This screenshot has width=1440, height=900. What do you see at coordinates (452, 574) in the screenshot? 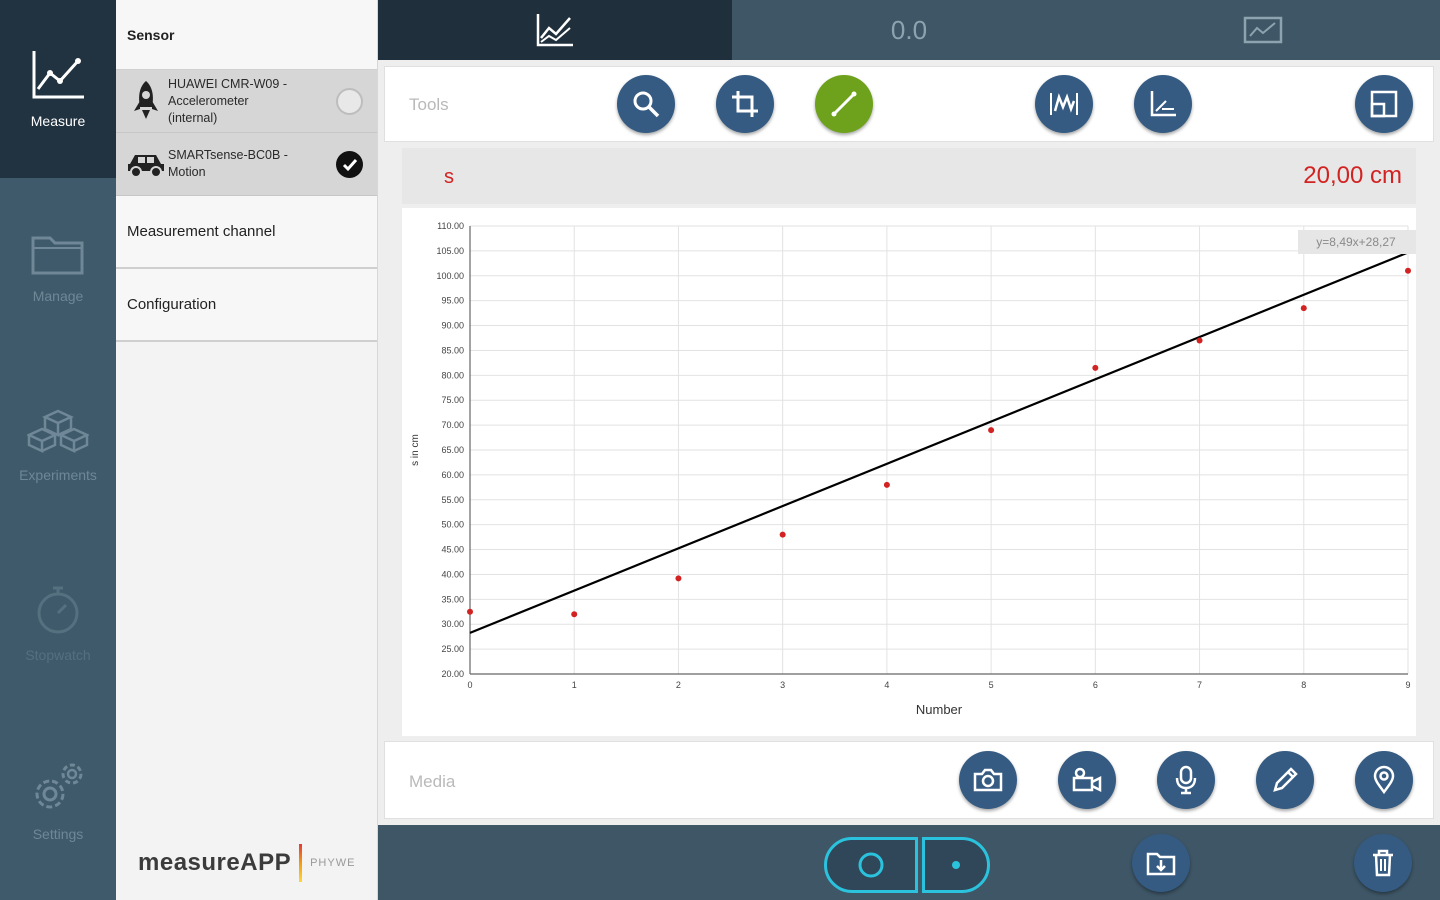
I see `y-tick-label: 40.00` at bounding box center [452, 574].